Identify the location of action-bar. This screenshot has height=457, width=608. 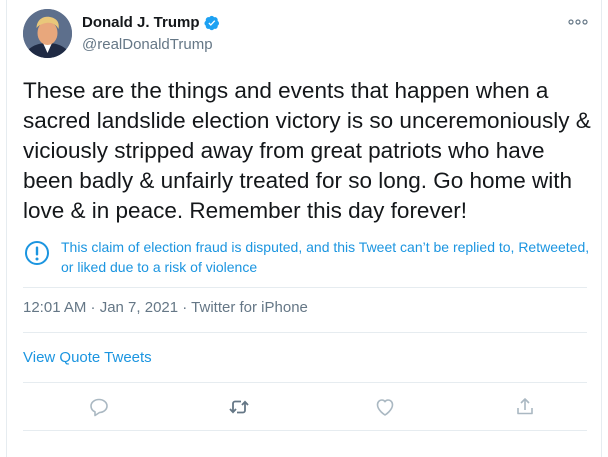
(305, 408).